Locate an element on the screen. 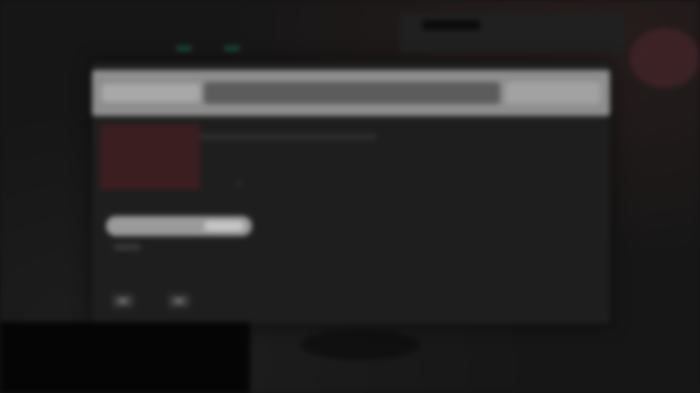 This screenshot has width=700, height=393. address-input is located at coordinates (352, 93).